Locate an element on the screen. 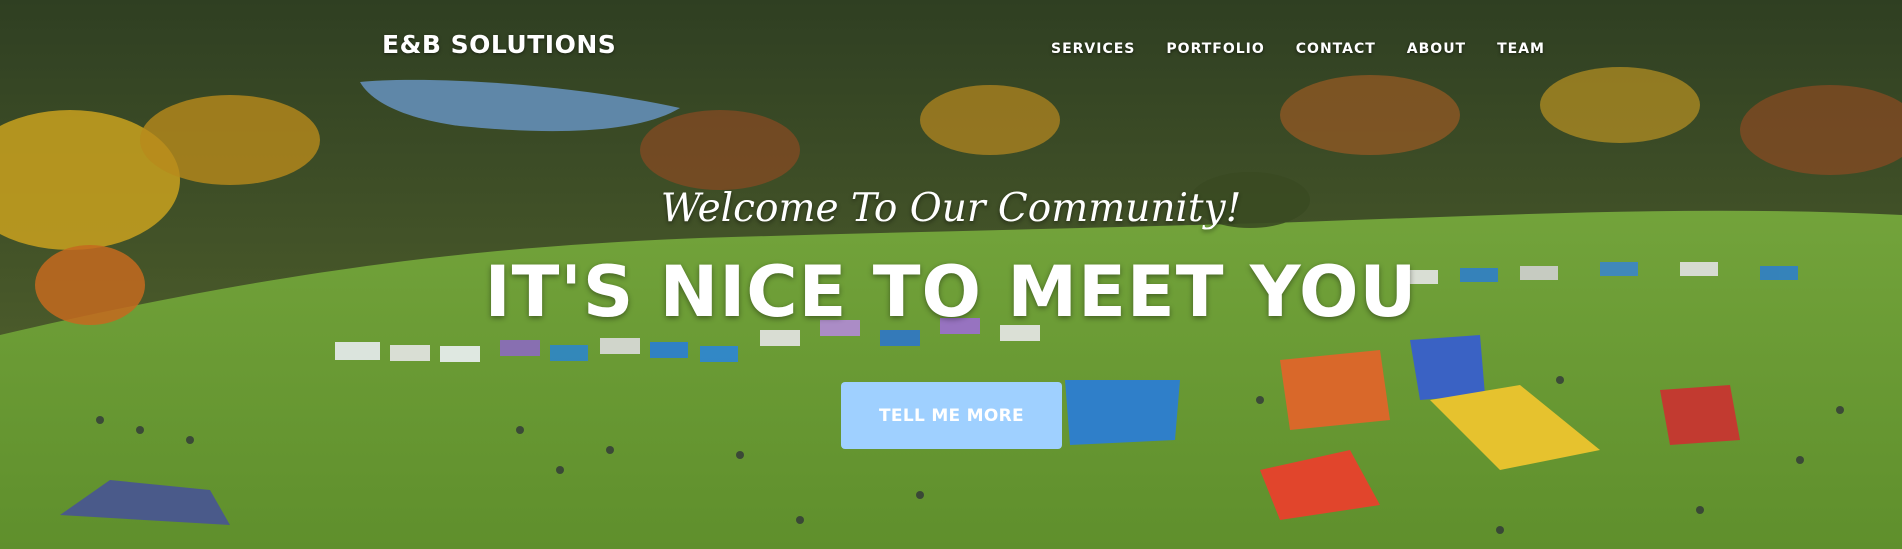  nav-menu: SERVICES PORTFOLIO CONTACT ABOUT TEAM is located at coordinates (1298, 49).